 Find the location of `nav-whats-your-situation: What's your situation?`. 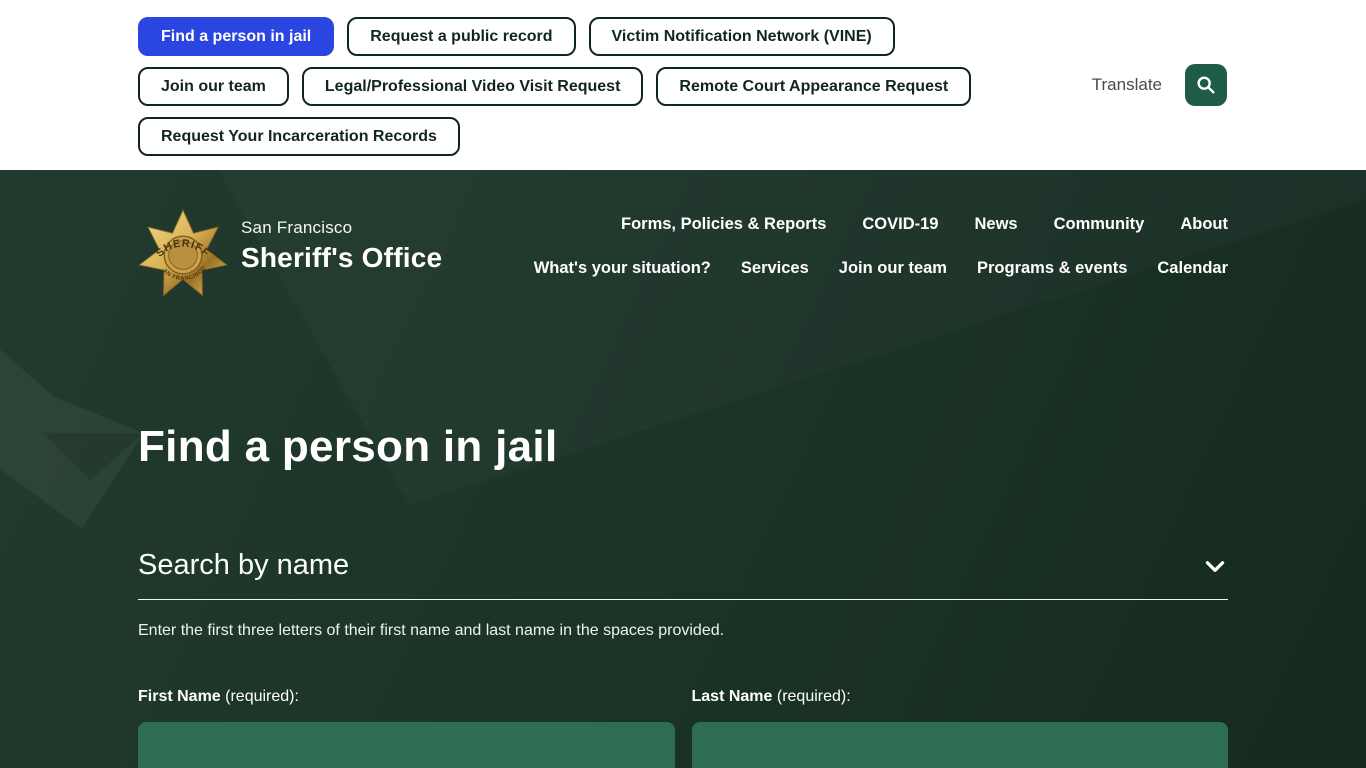

nav-whats-your-situation: What's your situation? is located at coordinates (622, 268).